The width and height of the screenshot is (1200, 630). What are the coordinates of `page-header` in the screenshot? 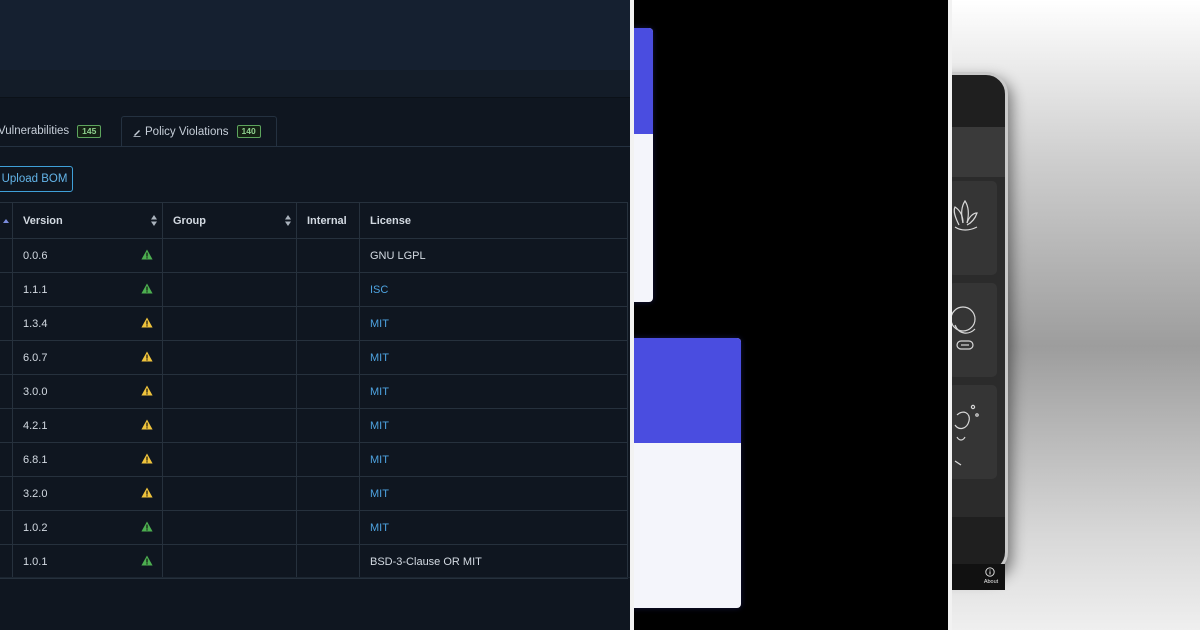 It's located at (315, 35).